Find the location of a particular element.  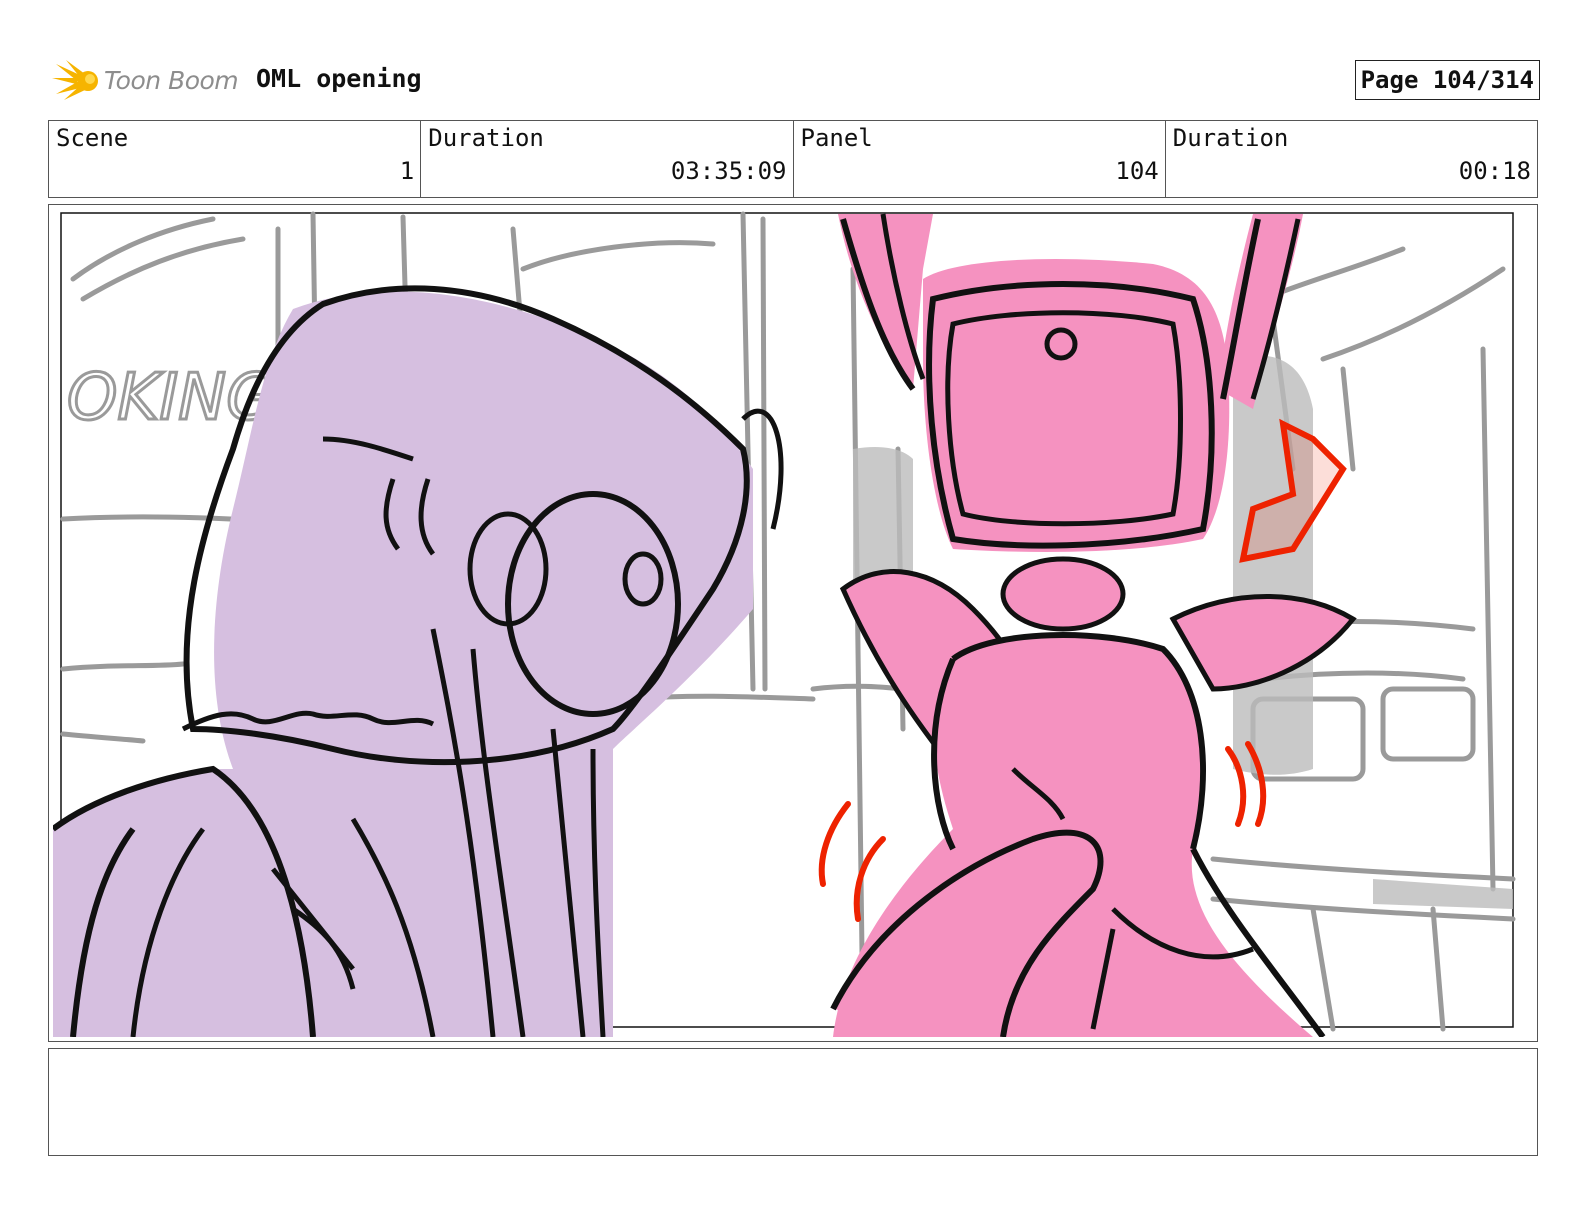

scene-duration-cell: Duration 03:35:09 is located at coordinates (607, 159).